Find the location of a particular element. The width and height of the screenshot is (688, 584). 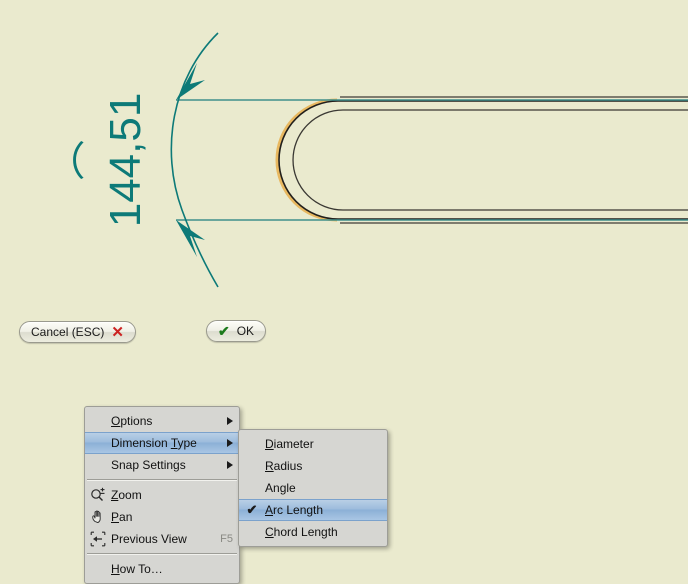

submenu-item-angle: Angle is located at coordinates (313, 488).